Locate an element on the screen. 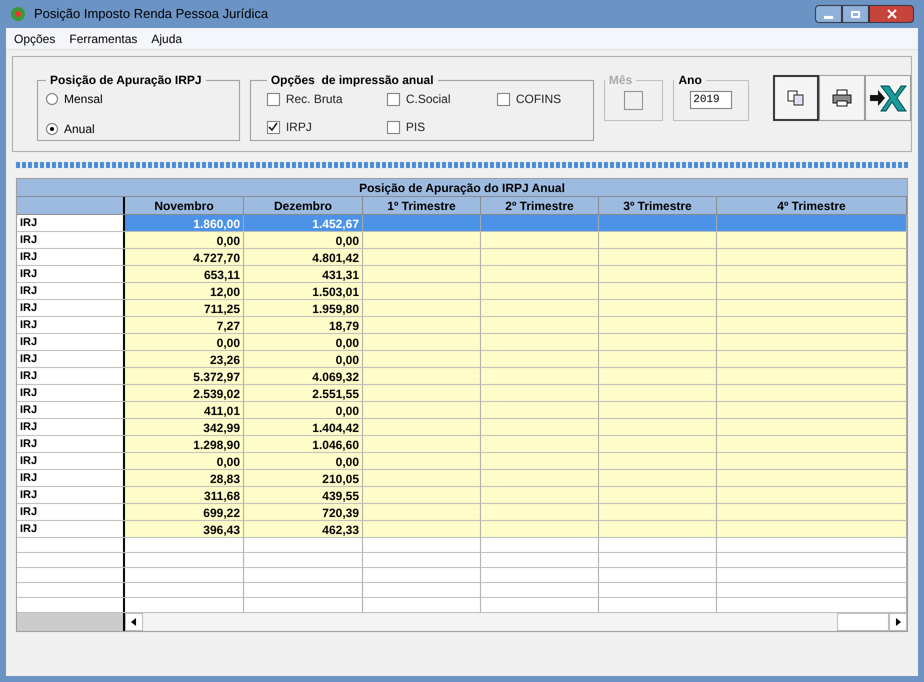 This screenshot has height=682, width=924. table-cell: 1.298,90 is located at coordinates (184, 444).